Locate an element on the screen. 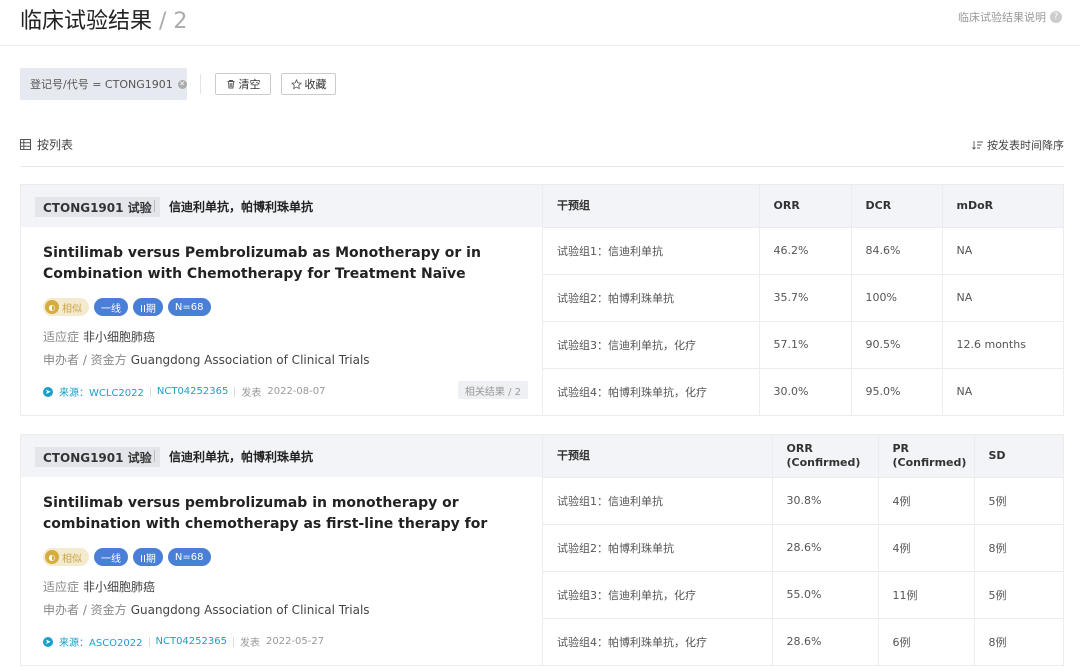 The image size is (1080, 672). sort-label: 按发表时间降序 is located at coordinates (1025, 145).